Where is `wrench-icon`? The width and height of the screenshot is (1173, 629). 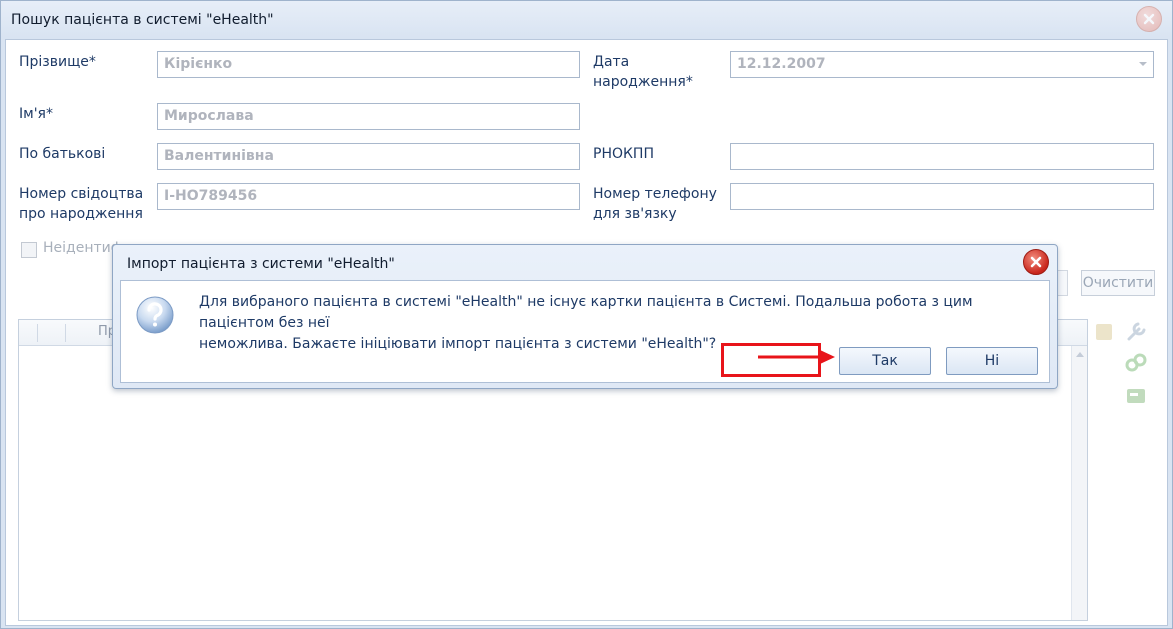 wrench-icon is located at coordinates (1136, 332).